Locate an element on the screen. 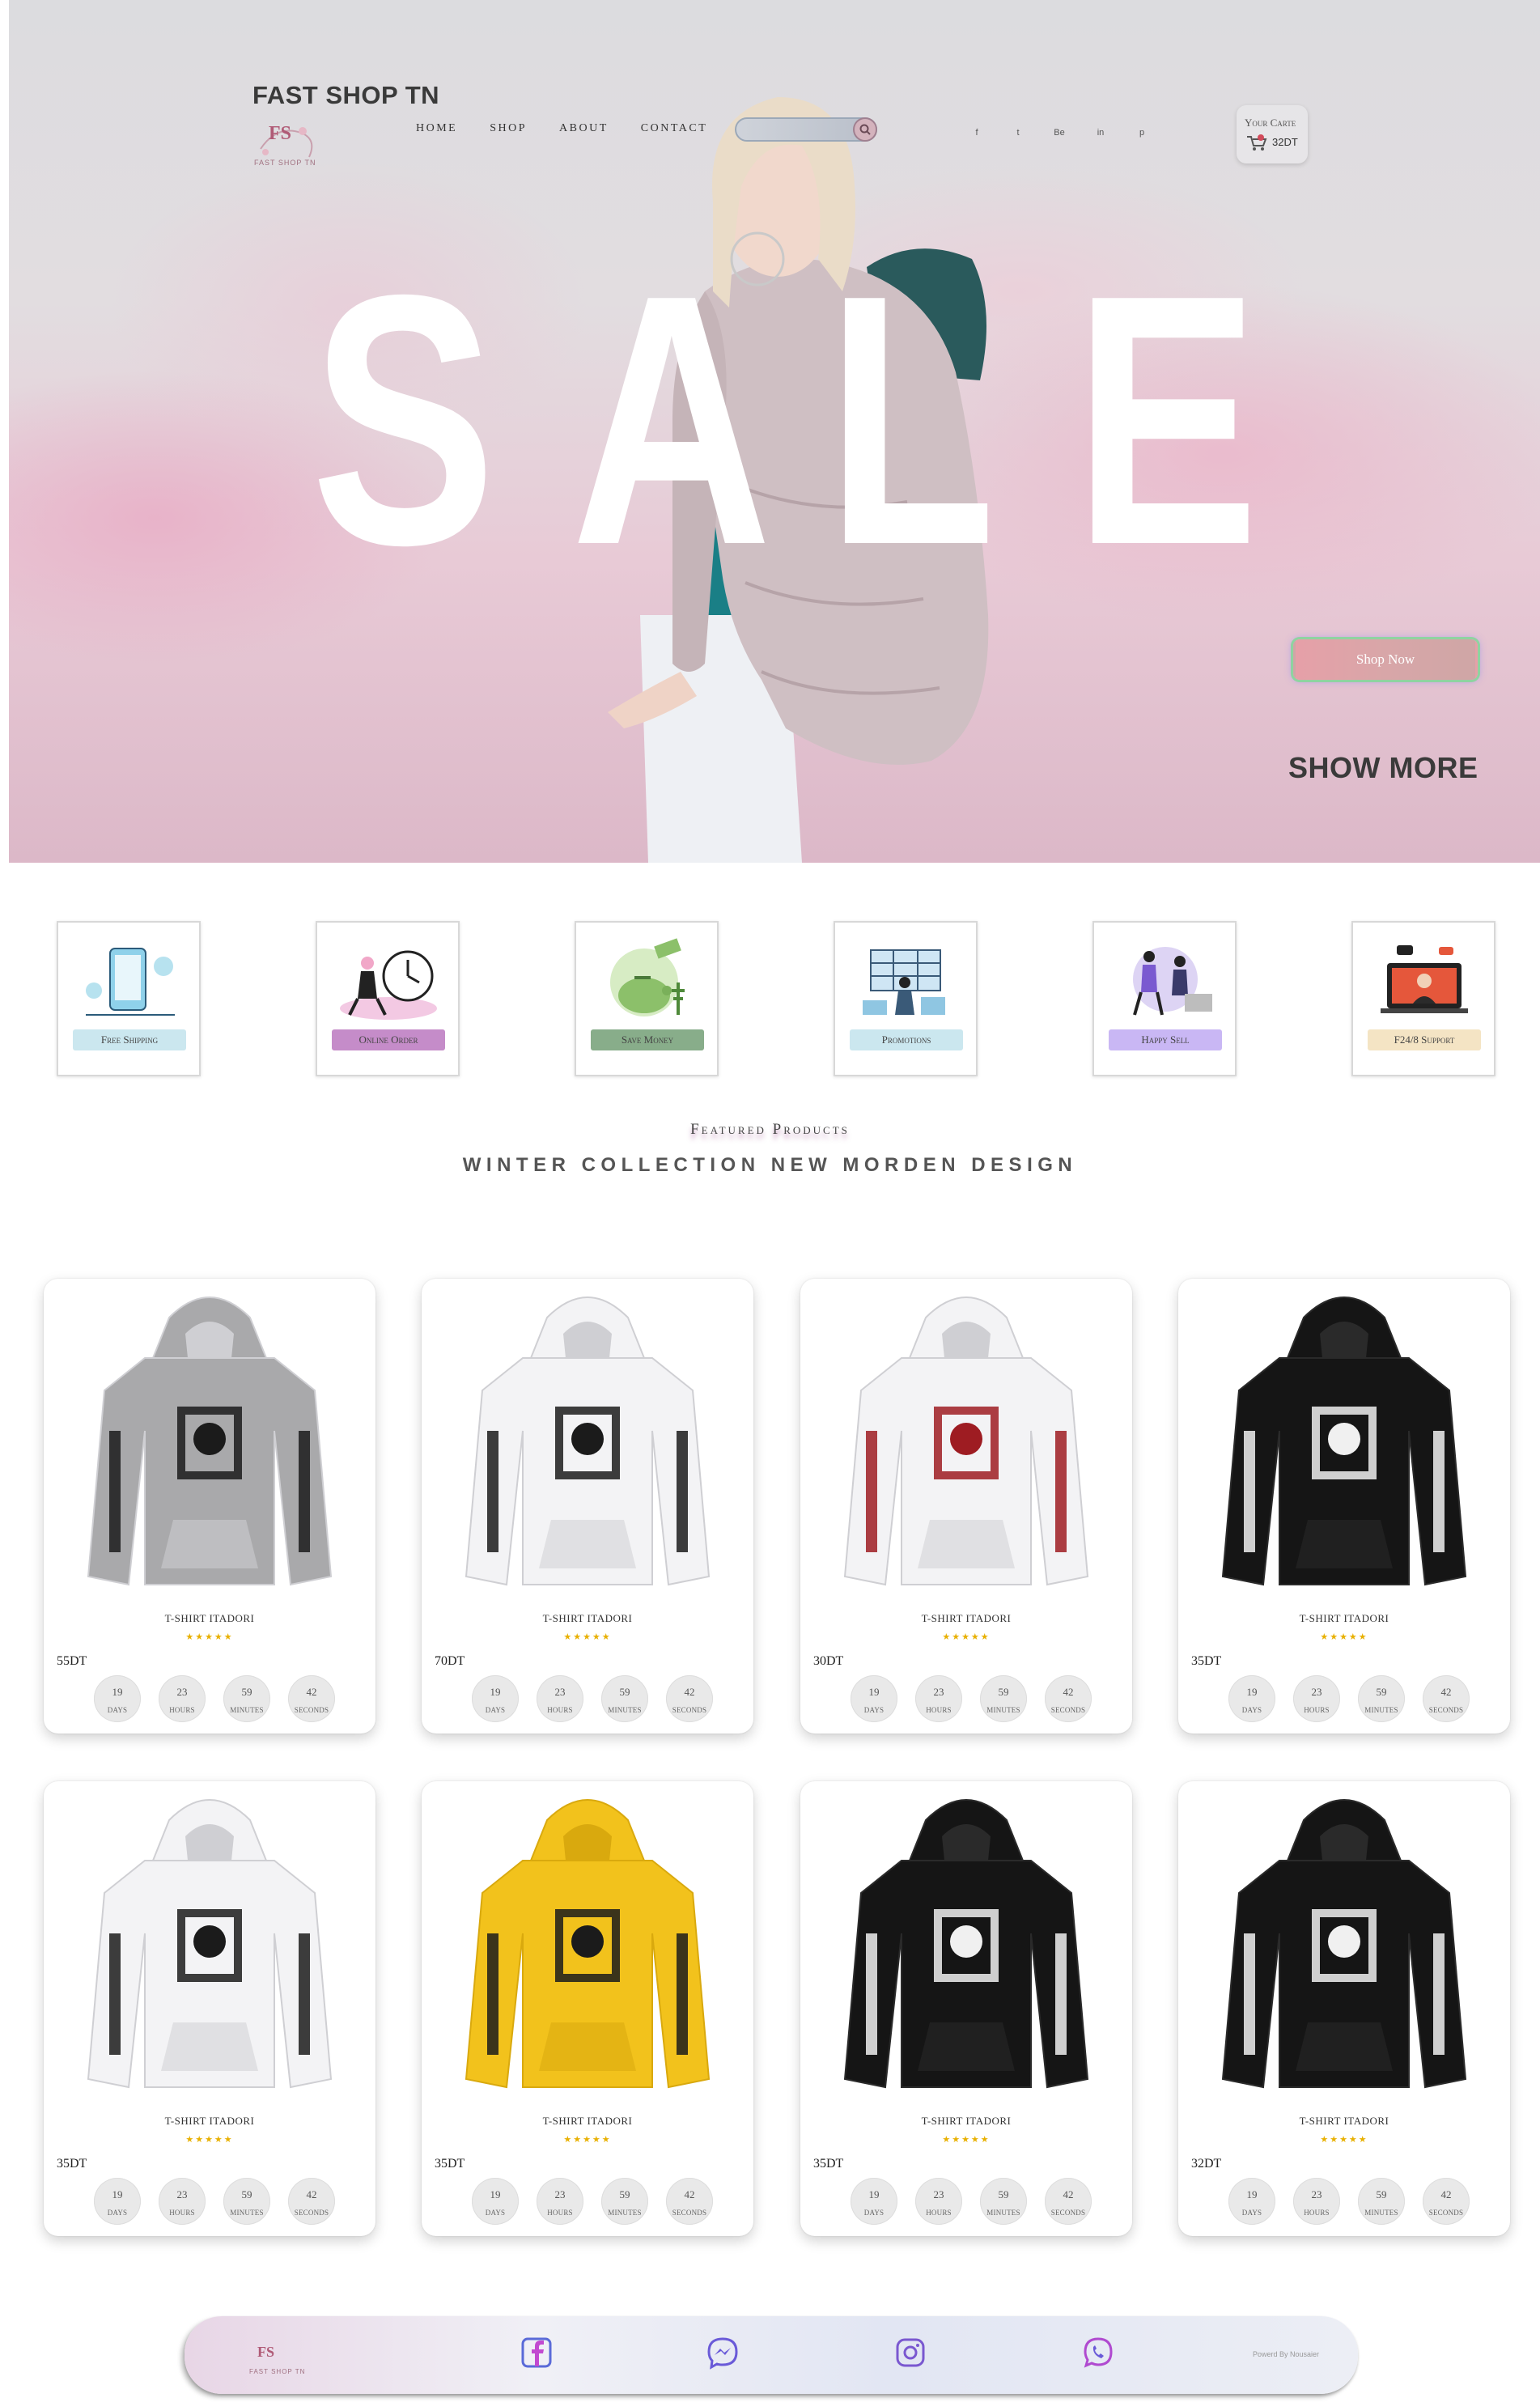 The image size is (1540, 2402). feature-label: Promotions is located at coordinates (906, 1039).